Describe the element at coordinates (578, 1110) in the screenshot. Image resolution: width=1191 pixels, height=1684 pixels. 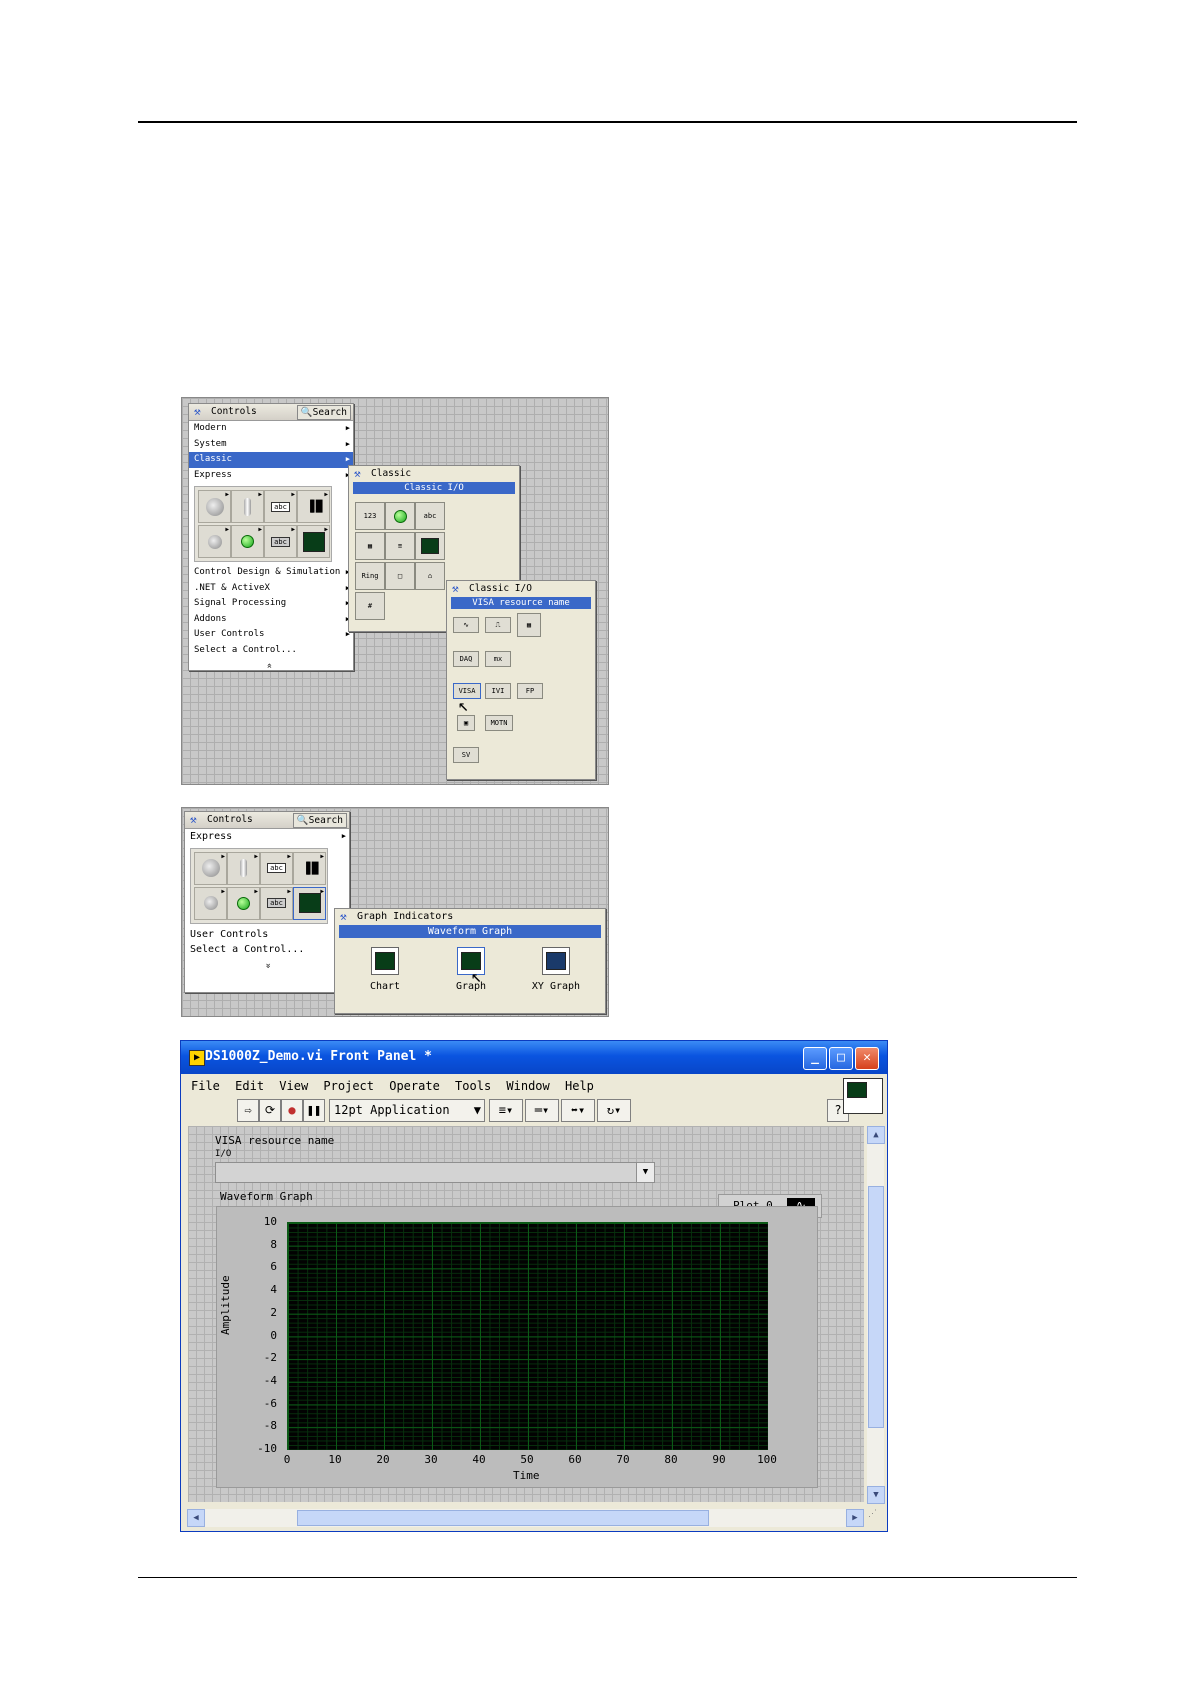
I see `resize-objects-icon: ⬌▾` at that location.